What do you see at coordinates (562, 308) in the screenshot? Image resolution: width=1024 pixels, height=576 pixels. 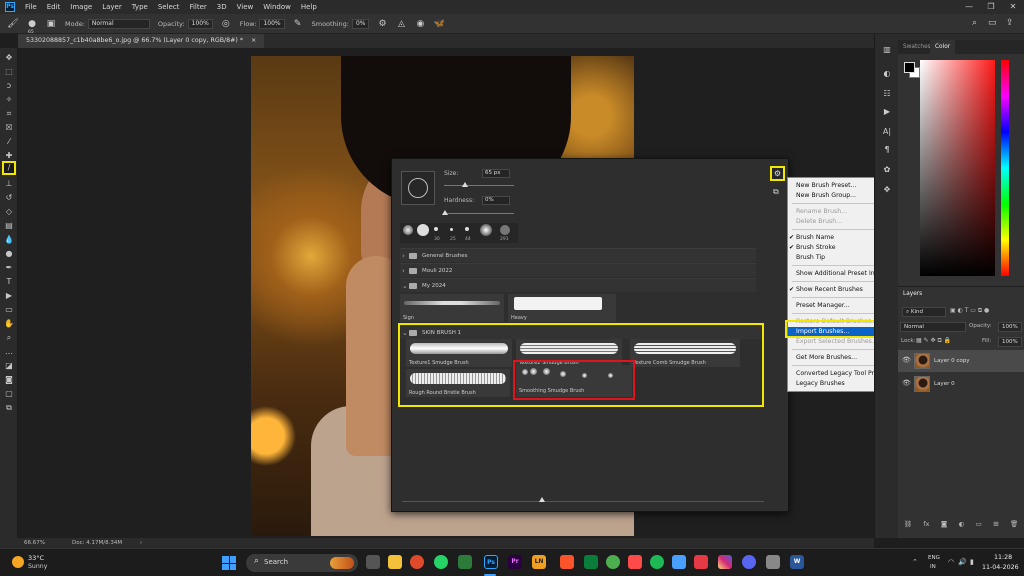 I see `brush-preset-heavy: Heavy` at bounding box center [562, 308].